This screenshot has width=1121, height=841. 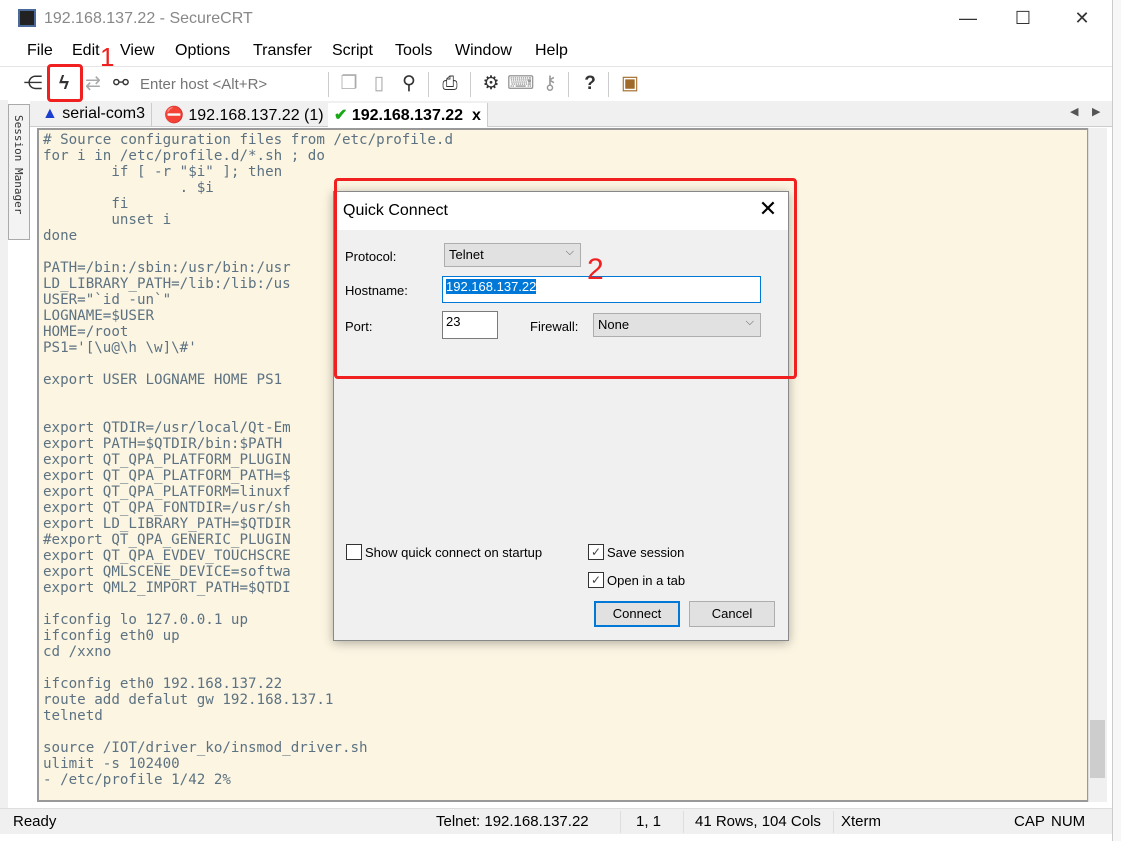 I want to click on host-input, so click(x=232, y=84).